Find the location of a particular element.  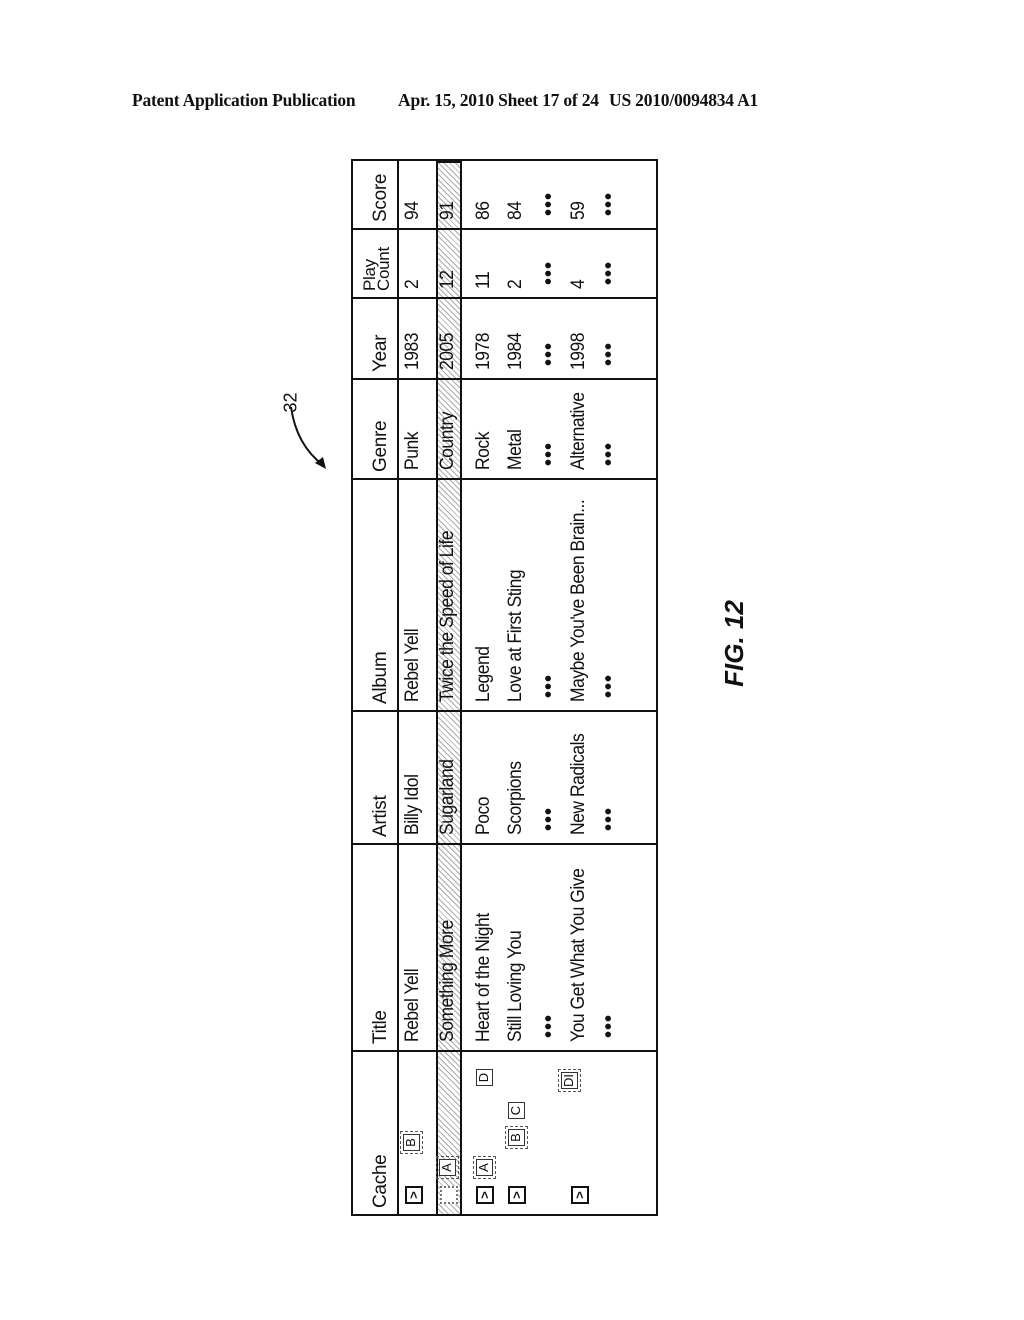

cell-score: 84 is located at coordinates (515, 210).